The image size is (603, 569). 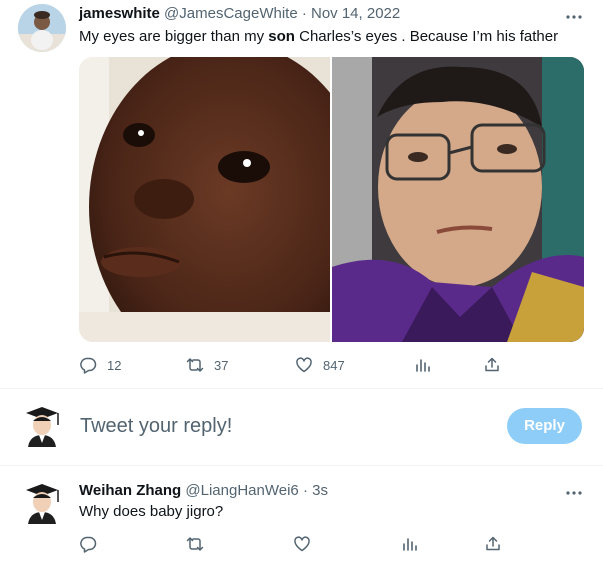 What do you see at coordinates (130, 490) in the screenshot?
I see `reply-author-name: Weihan Zhang` at bounding box center [130, 490].